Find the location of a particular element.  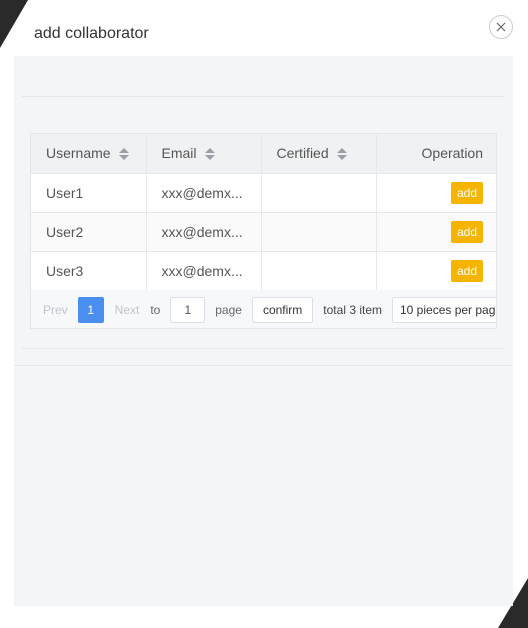

column-header-certified: Certified is located at coordinates (319, 154).